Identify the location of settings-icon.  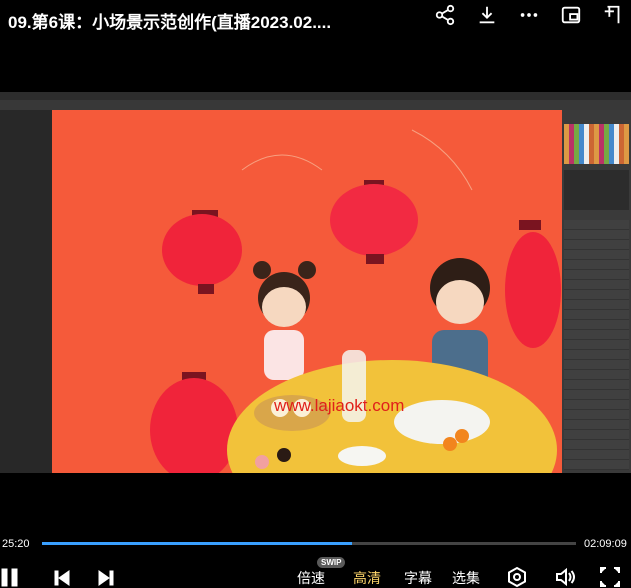
(517, 577).